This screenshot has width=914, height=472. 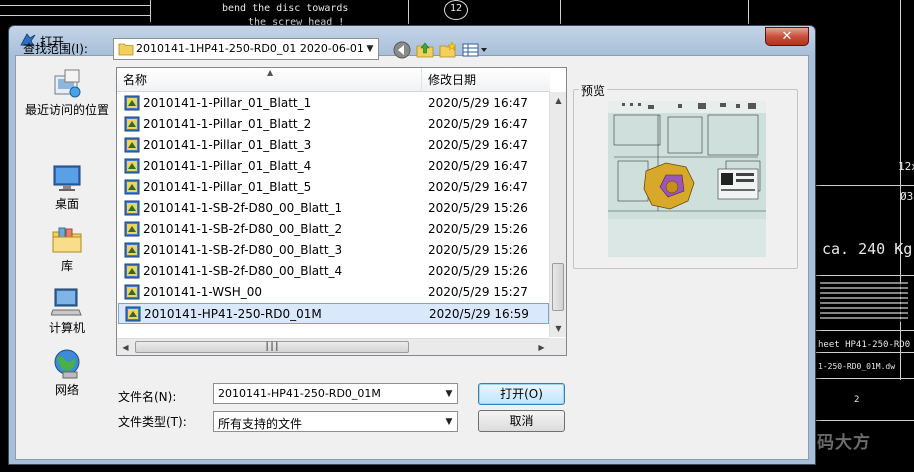 I want to click on file-name: 2010141-1-Pillar_01_Blatt_1, so click(x=227, y=103).